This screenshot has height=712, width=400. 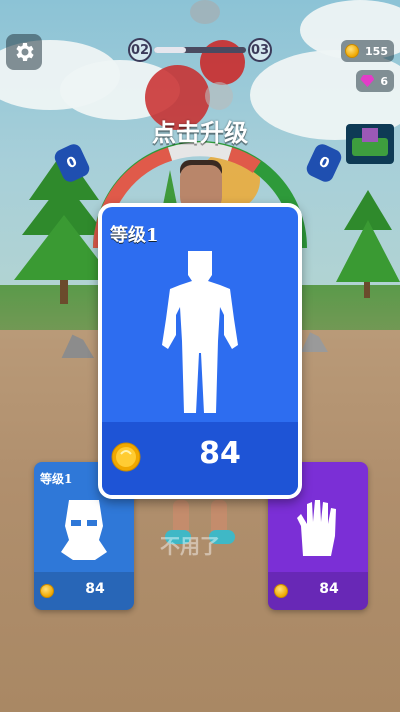 What do you see at coordinates (140, 50) in the screenshot?
I see `current-level: 02` at bounding box center [140, 50].